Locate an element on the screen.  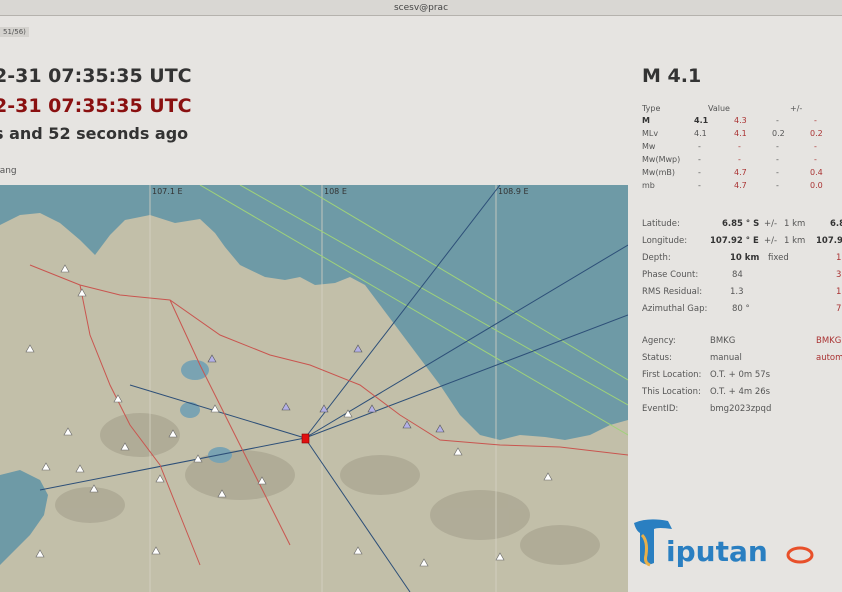
watermark-logo-graphic: iputan is located at coordinates (724, 543).